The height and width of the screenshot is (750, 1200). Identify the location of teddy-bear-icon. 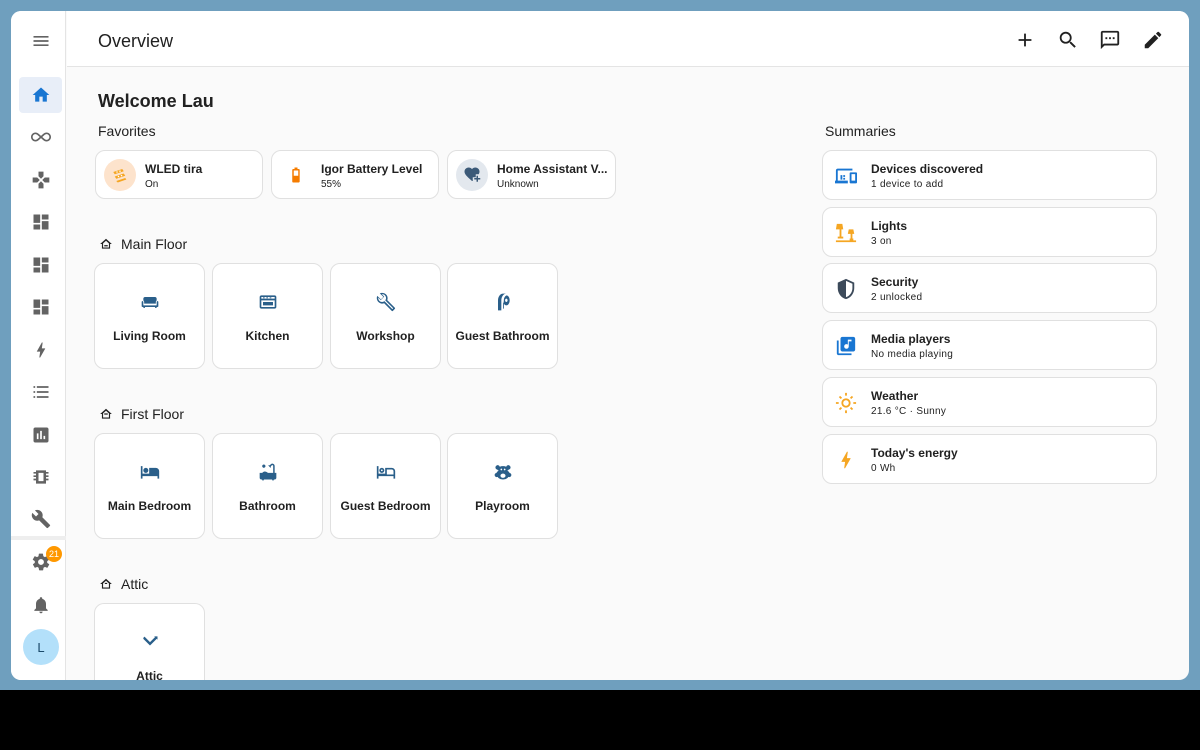
(502, 472).